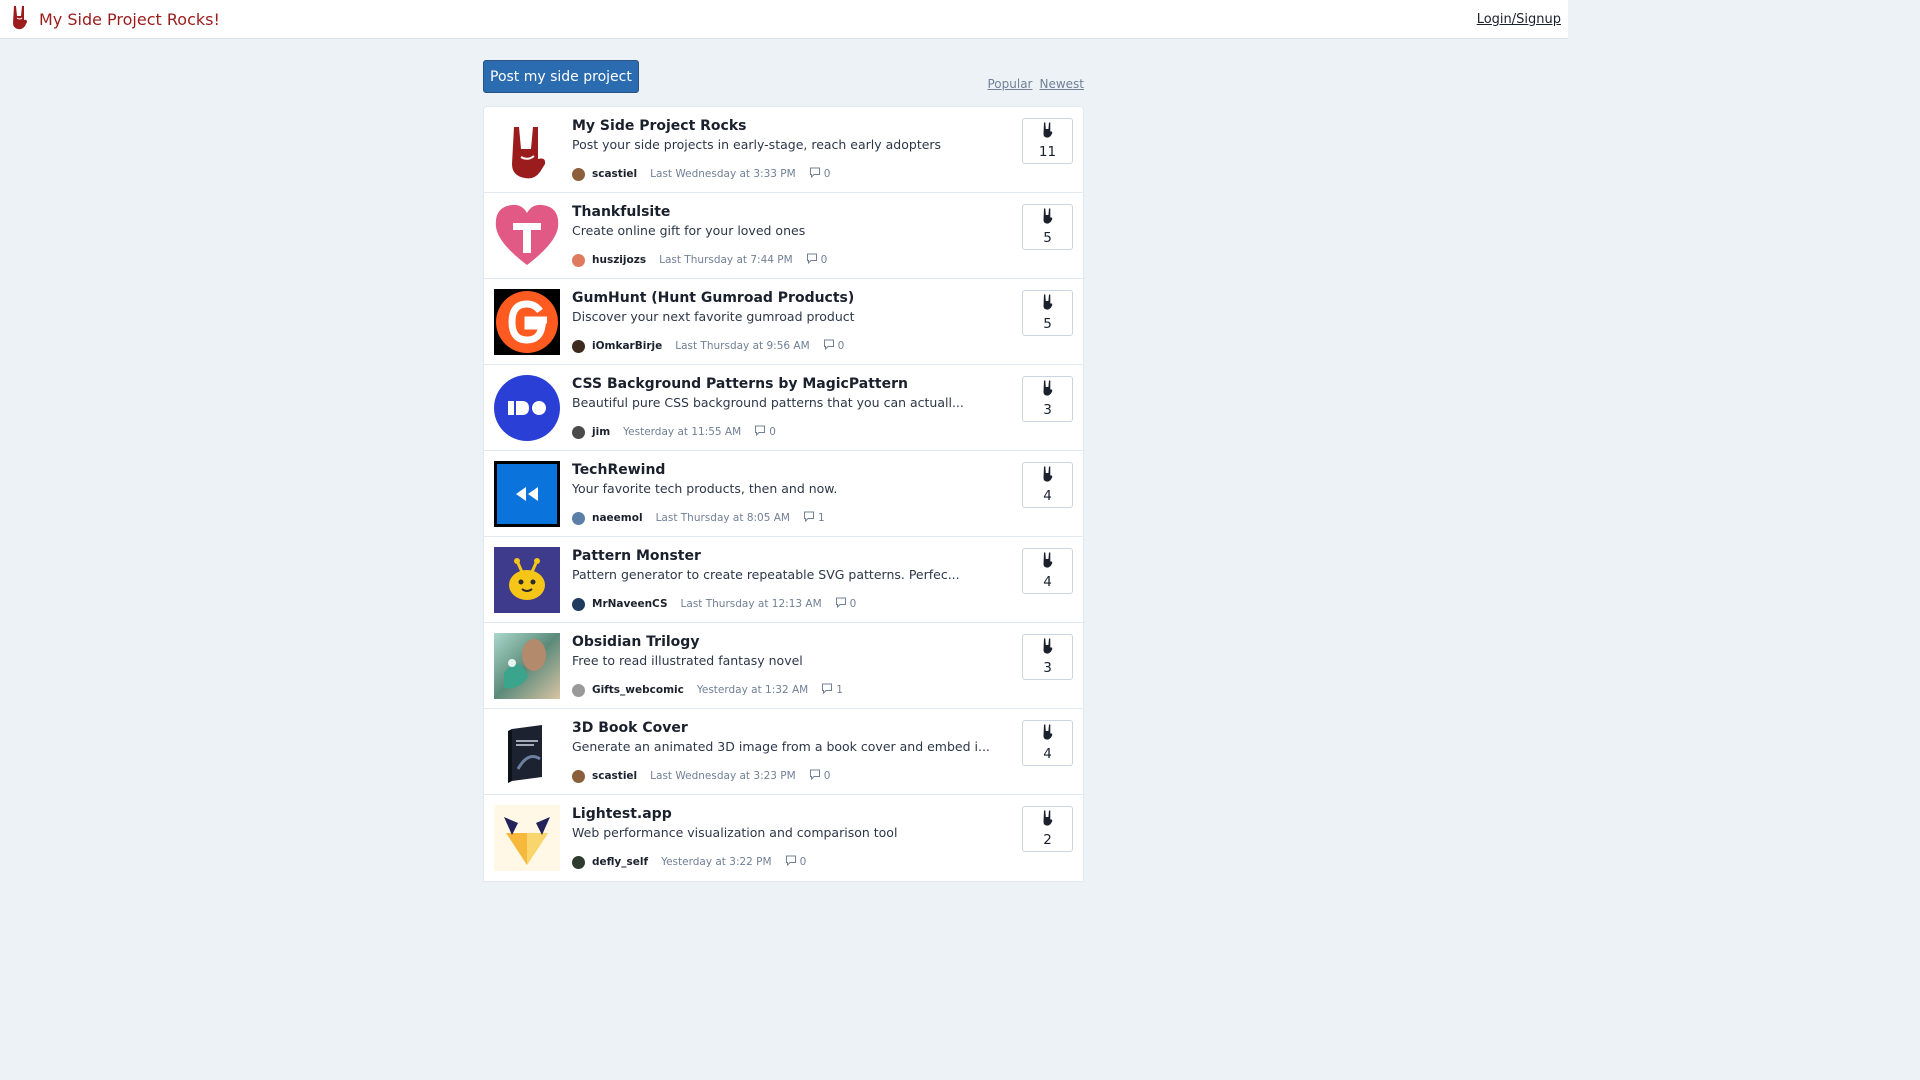  I want to click on username: Gifts_webcomic, so click(638, 690).